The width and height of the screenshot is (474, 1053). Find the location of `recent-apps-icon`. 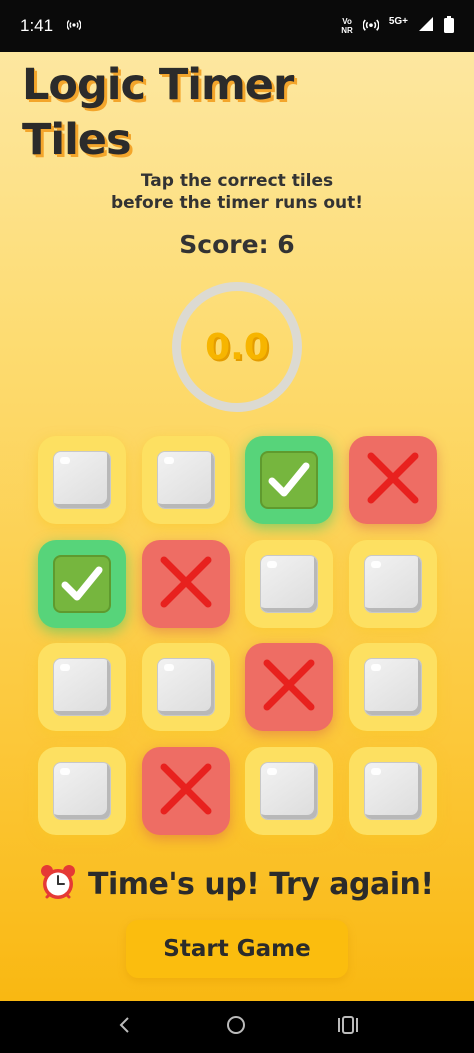

recent-apps-icon is located at coordinates (348, 1027).